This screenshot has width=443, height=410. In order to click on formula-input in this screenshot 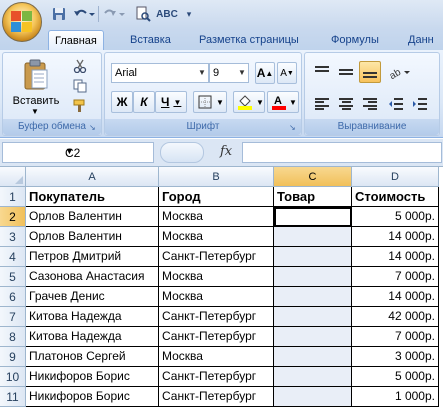, I will do `click(342, 152)`.